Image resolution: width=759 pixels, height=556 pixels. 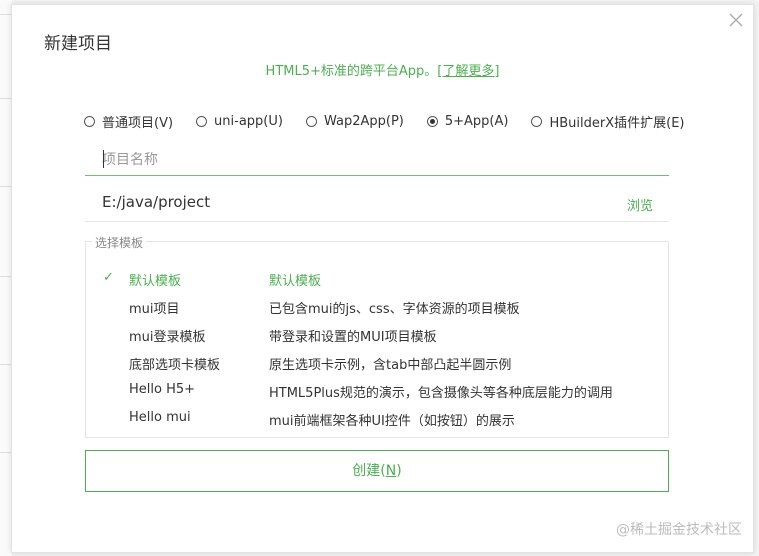 I want to click on template-row-hello-mui: Hello mui mui前端框架各种UI控件（如按钮）的展示, so click(x=377, y=418).